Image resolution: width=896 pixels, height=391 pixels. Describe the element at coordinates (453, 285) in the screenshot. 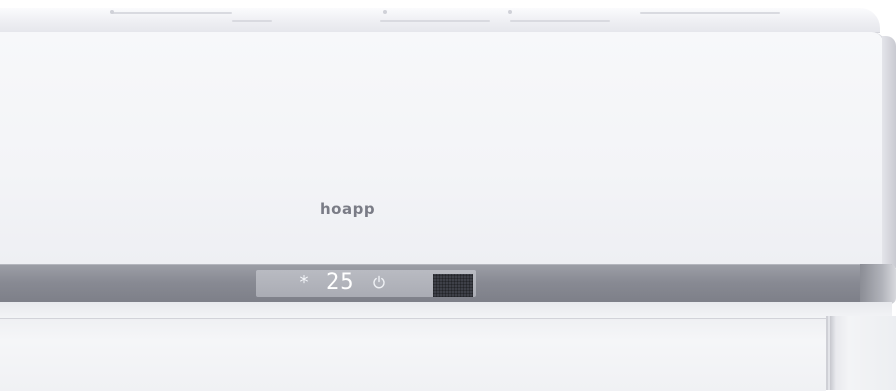

I see `ir-receiver-sensor` at that location.